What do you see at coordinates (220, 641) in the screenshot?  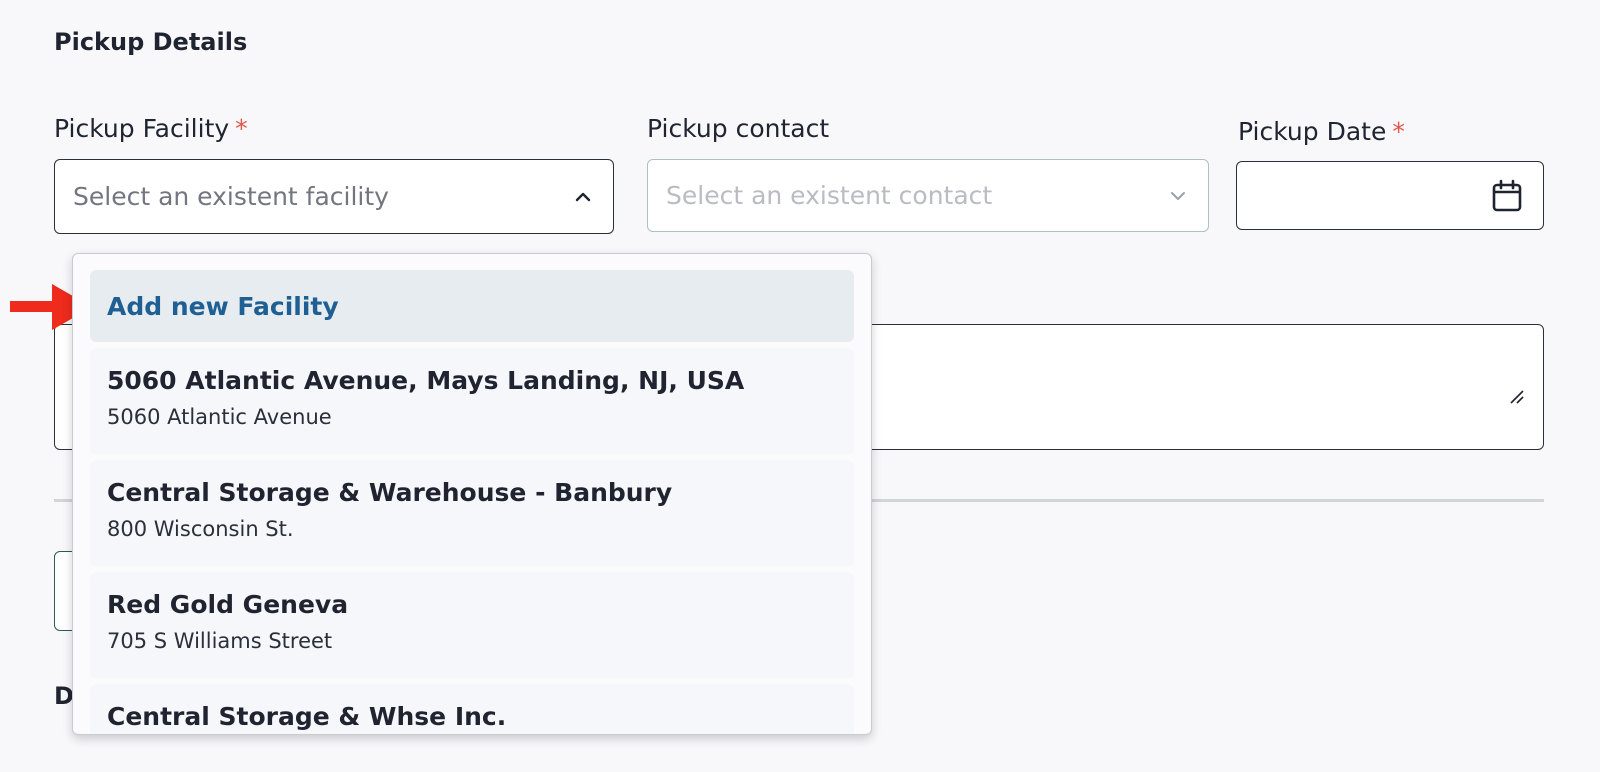 I see `facility-option-address: 705 S Williams Street` at bounding box center [220, 641].